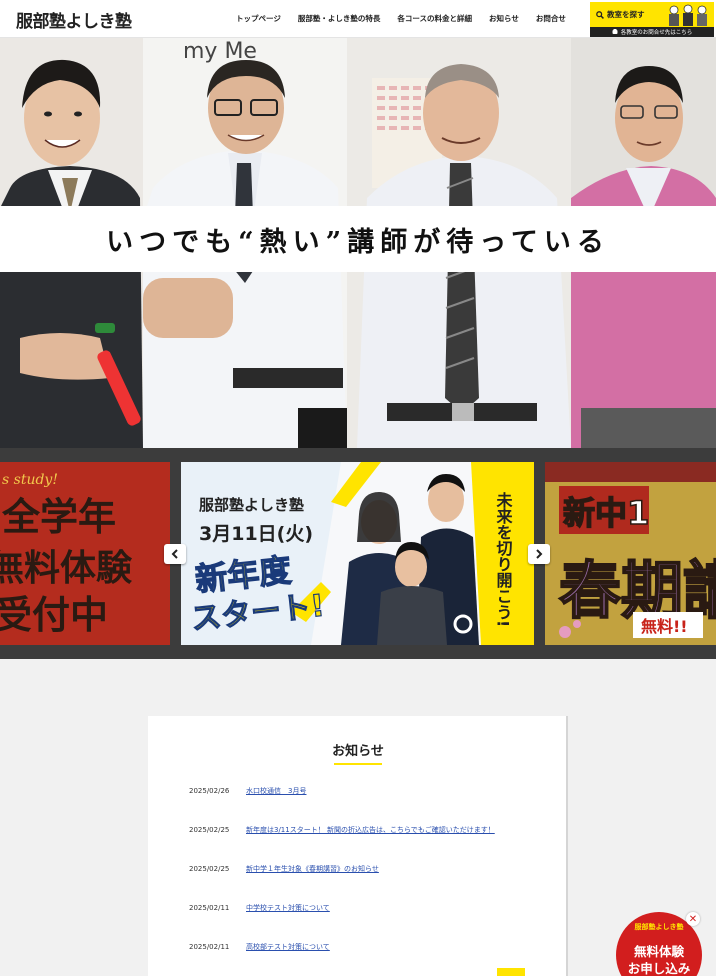 This screenshot has height=976, width=716. Describe the element at coordinates (339, 18) in the screenshot. I see `nav-item-features: 服部塾・よしき塾の特長` at that location.